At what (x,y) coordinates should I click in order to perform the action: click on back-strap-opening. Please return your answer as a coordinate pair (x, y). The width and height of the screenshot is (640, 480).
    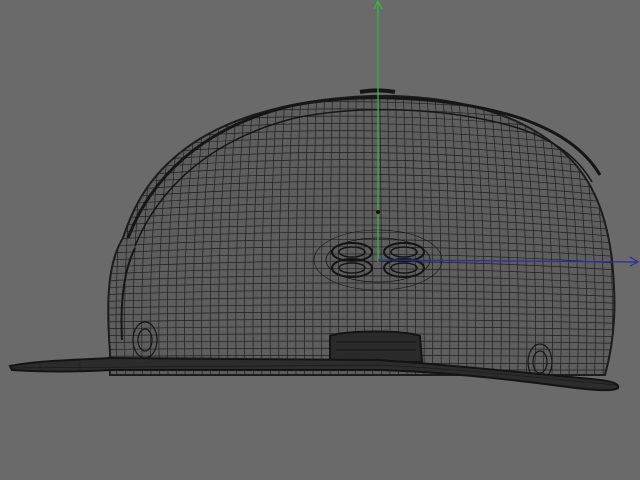
    Looking at the image, I should click on (376, 346).